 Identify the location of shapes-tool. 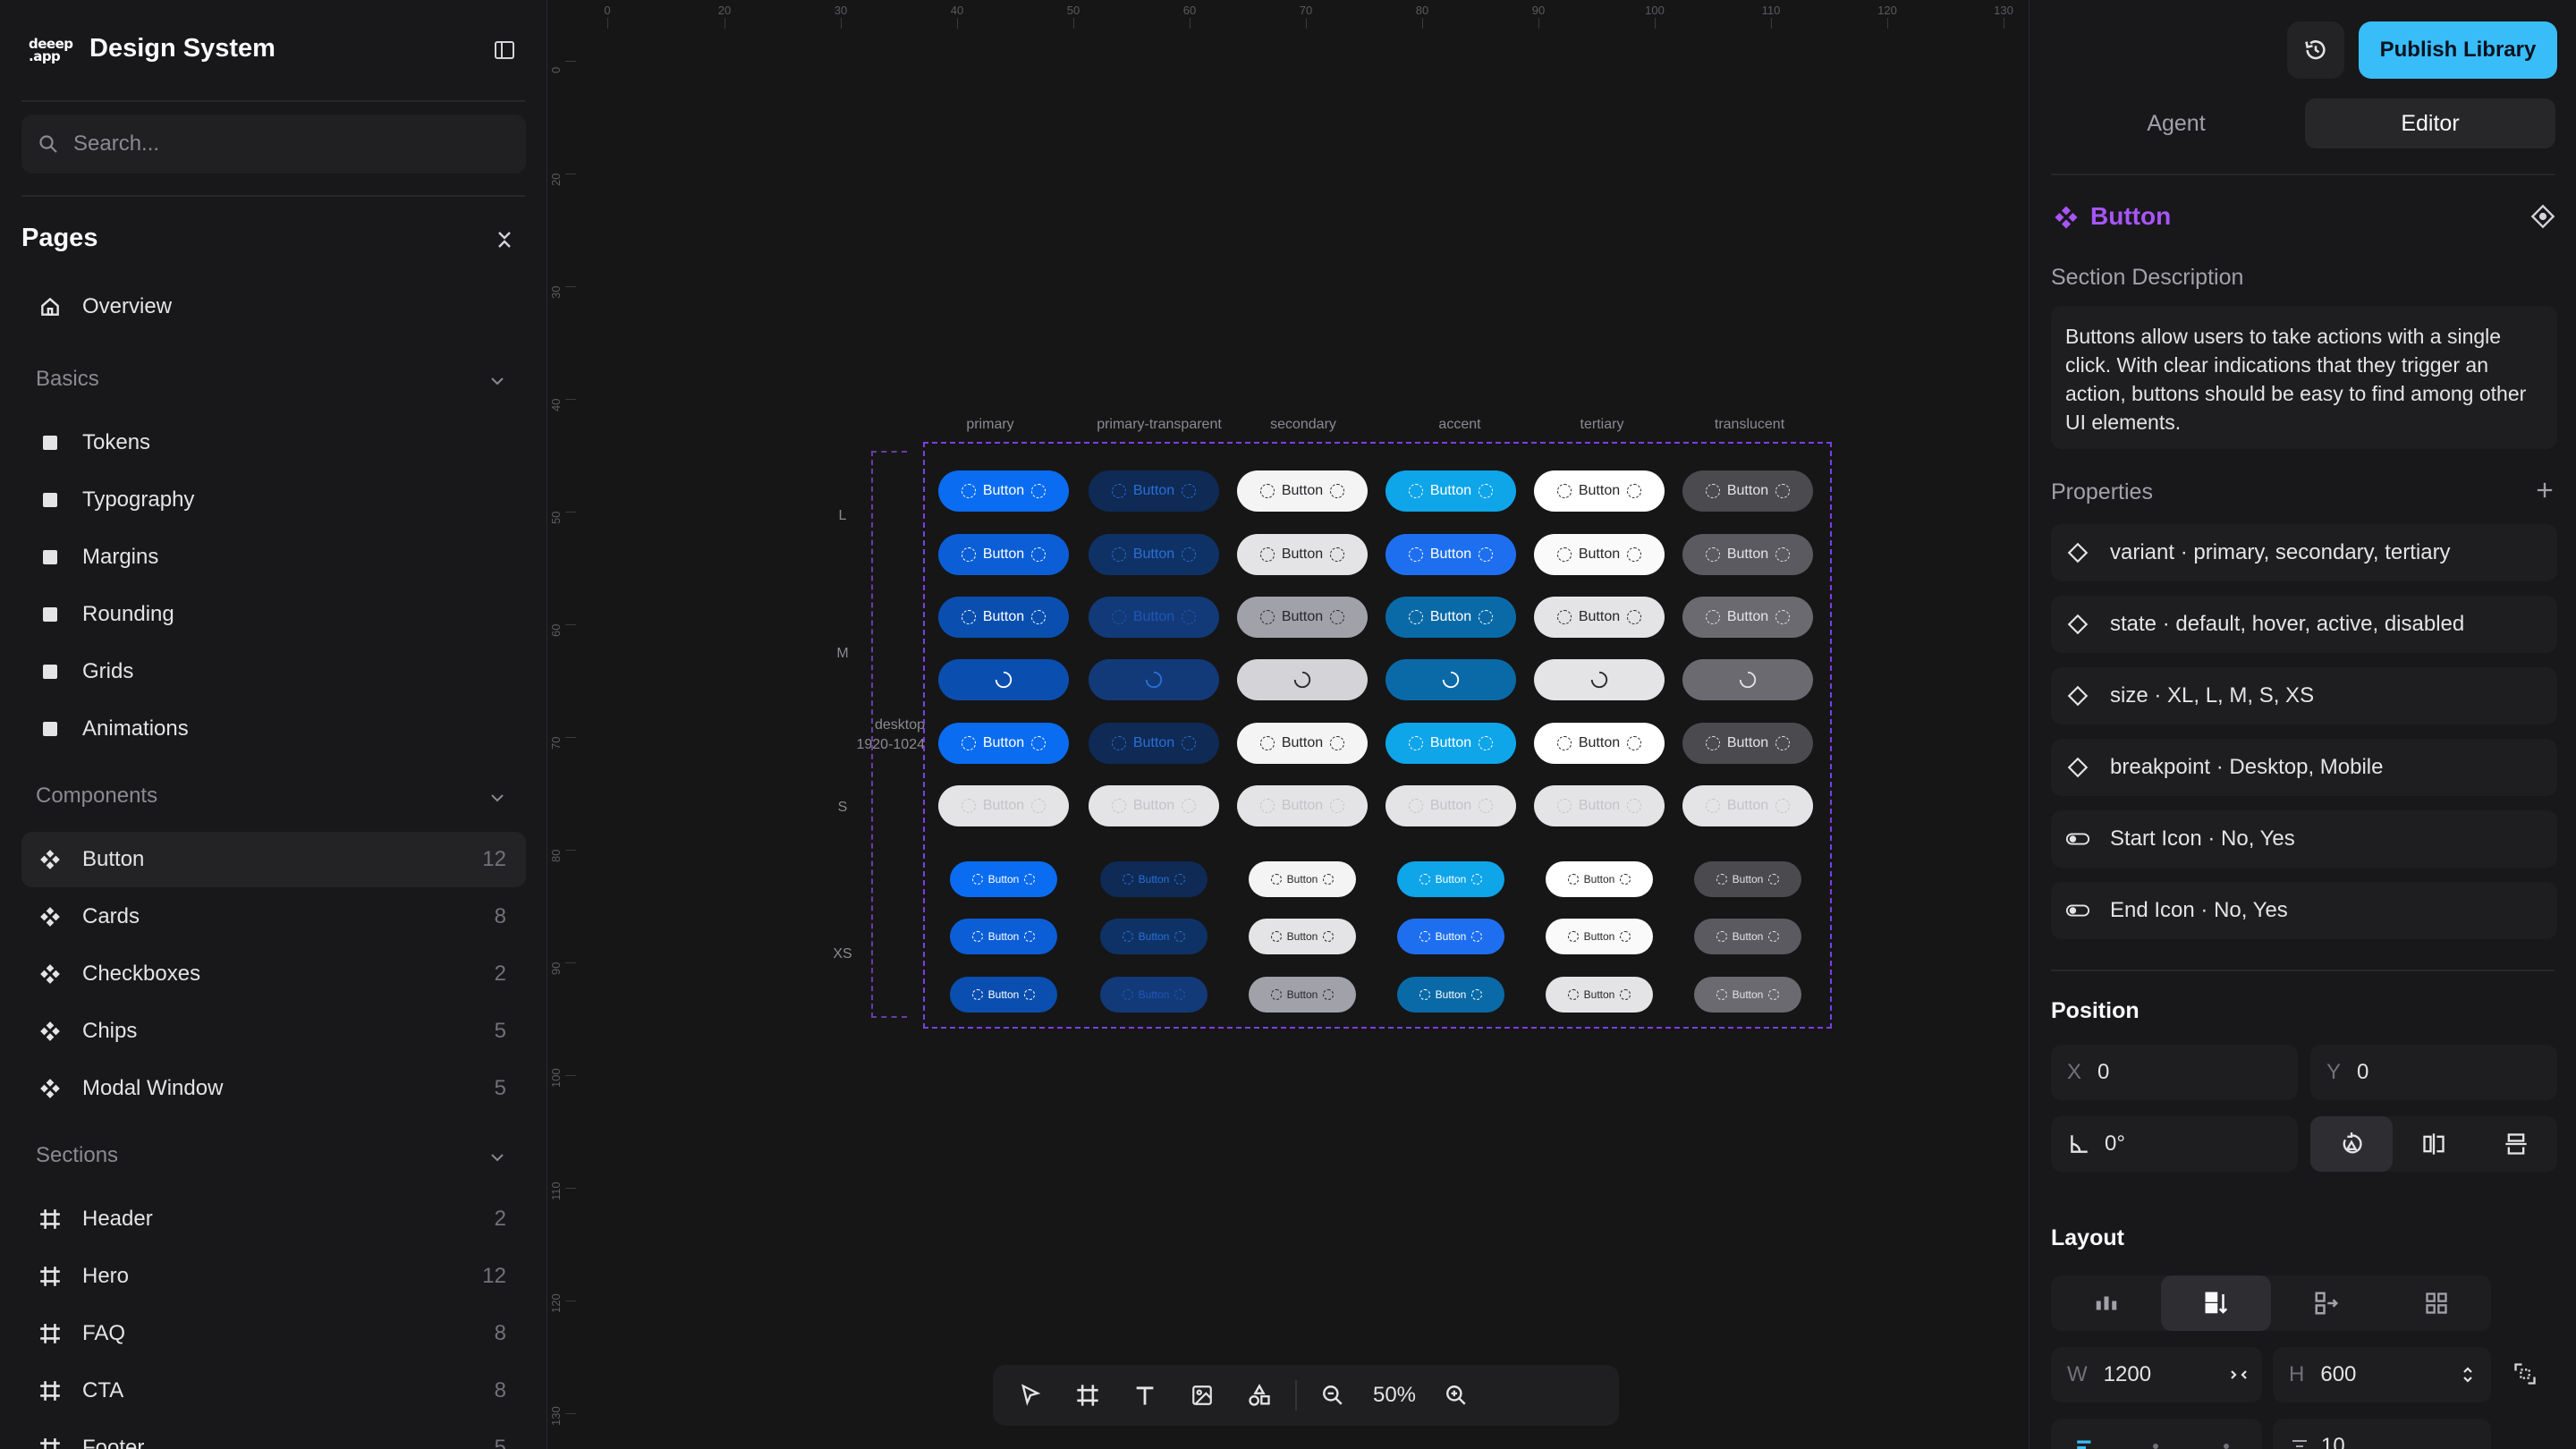
(1259, 1395).